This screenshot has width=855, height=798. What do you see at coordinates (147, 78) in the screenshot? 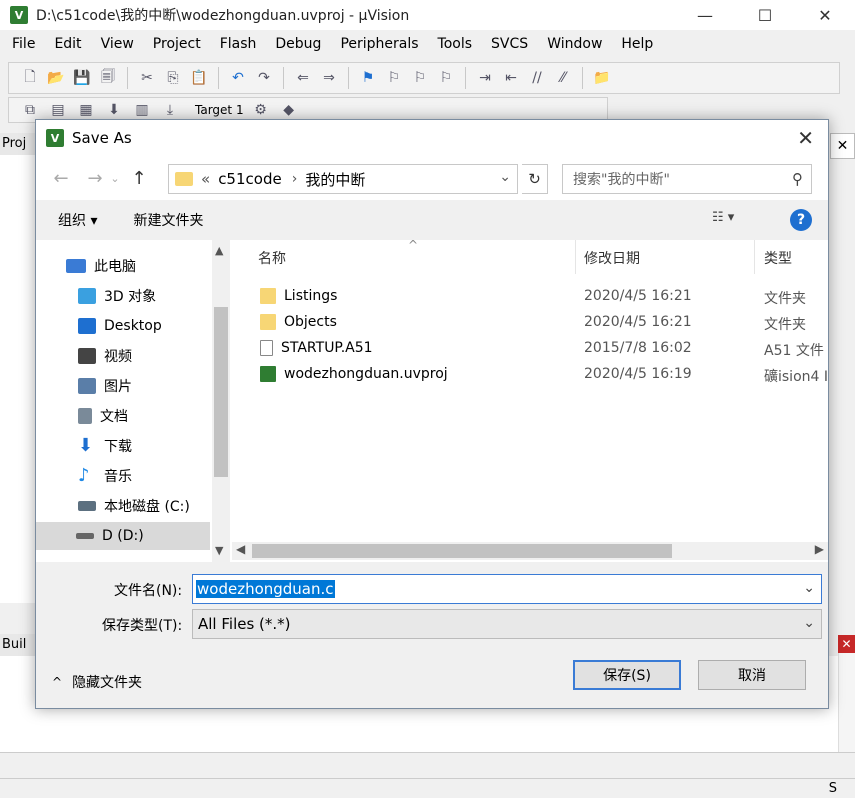
I see `cut-icon: ✂` at bounding box center [147, 78].